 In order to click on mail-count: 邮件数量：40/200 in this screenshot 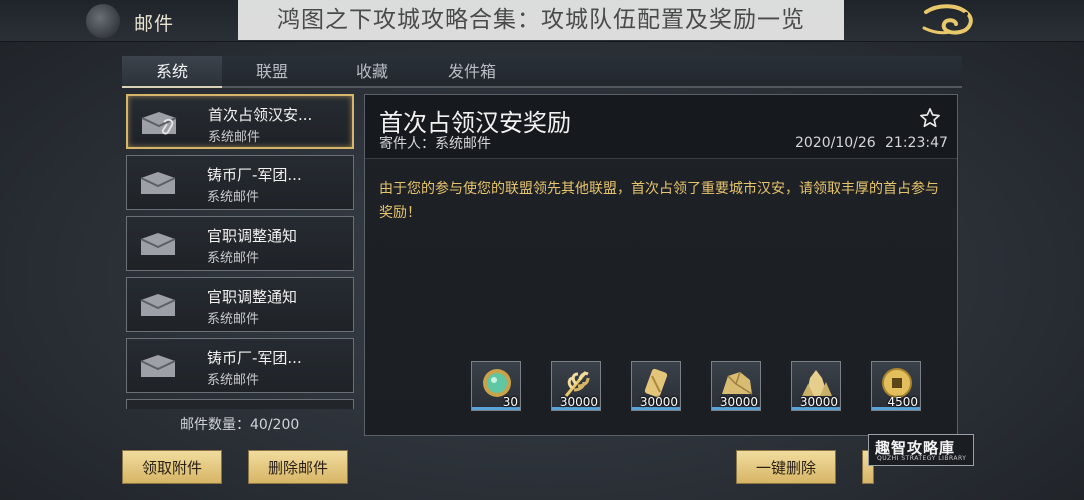, I will do `click(240, 425)`.